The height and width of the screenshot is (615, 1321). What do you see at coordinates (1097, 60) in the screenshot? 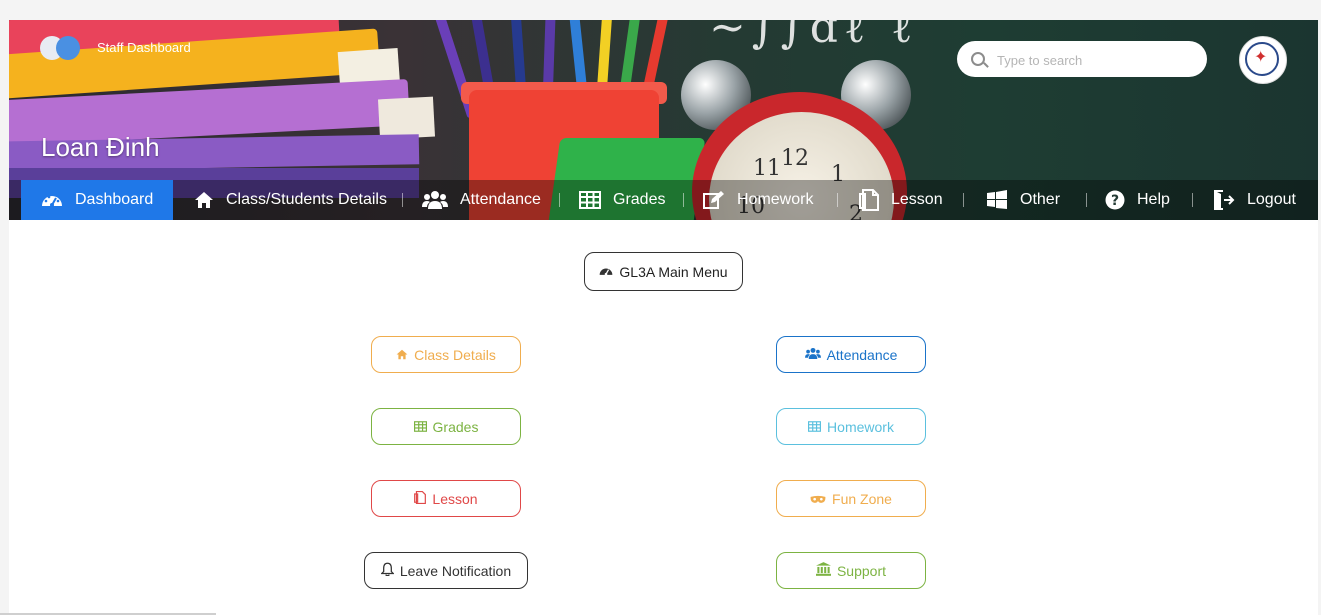
I see `search-input` at bounding box center [1097, 60].